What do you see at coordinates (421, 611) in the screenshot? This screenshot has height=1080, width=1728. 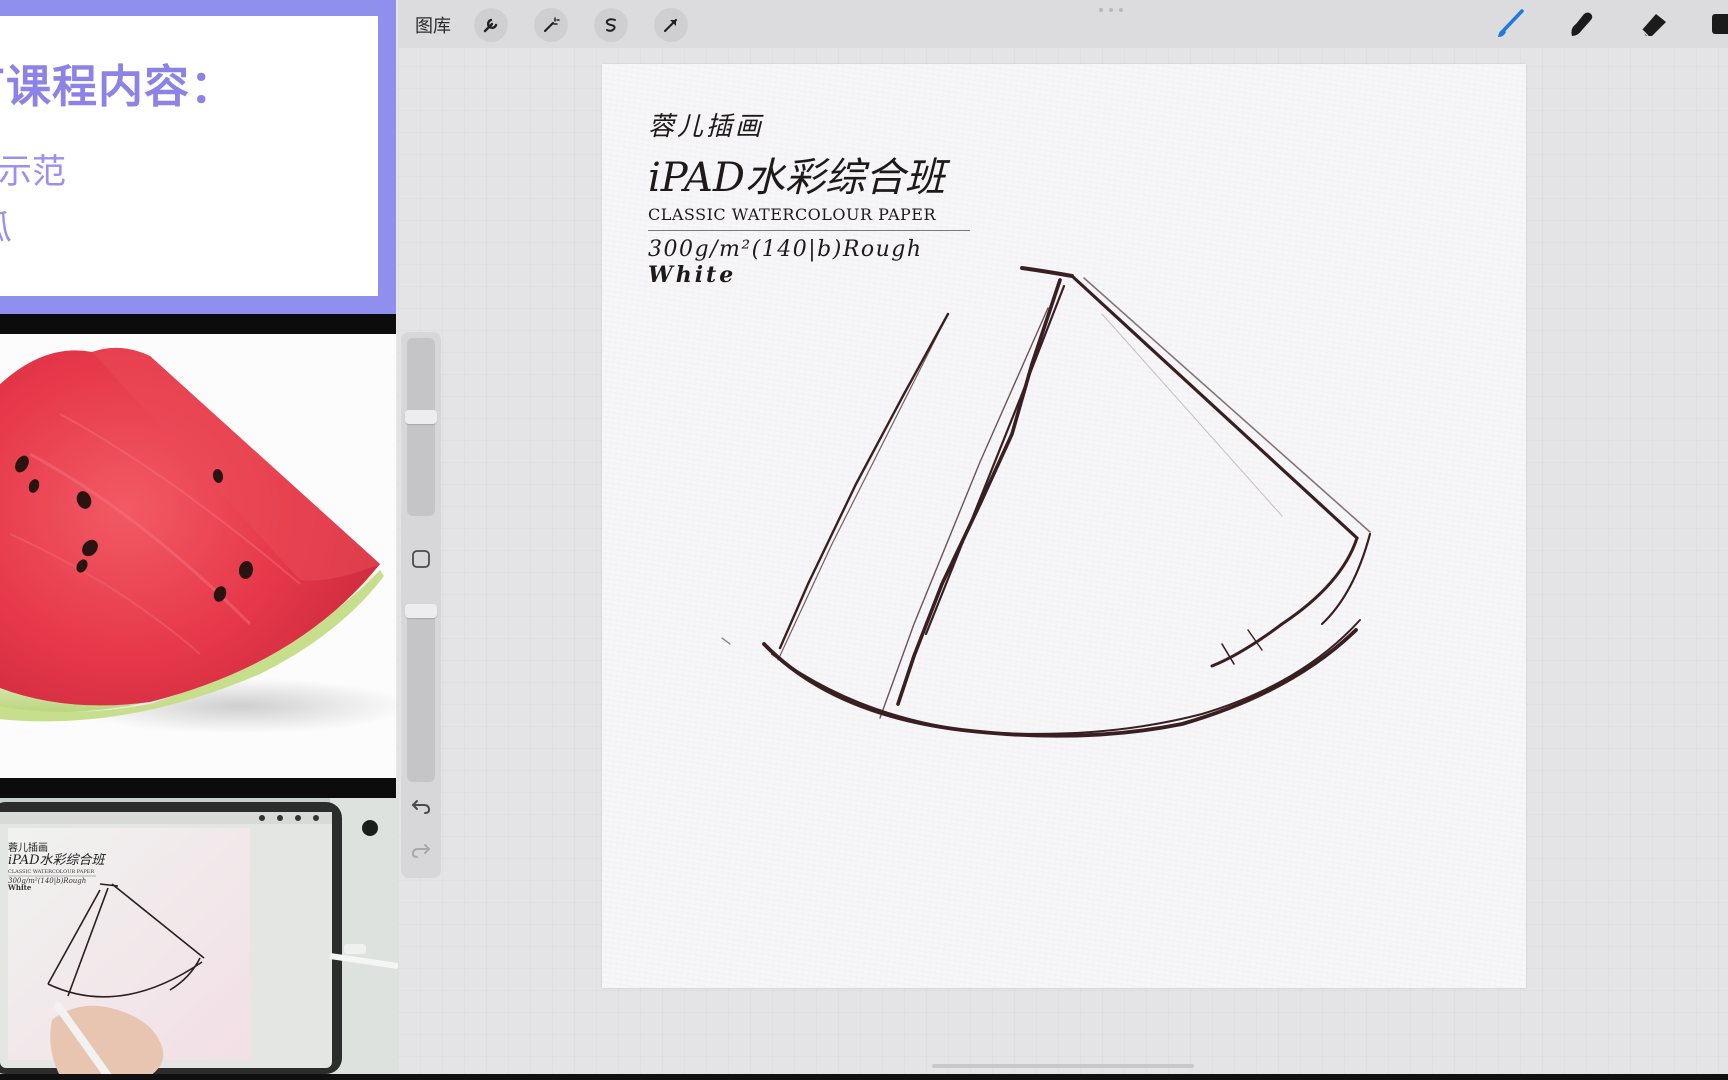 I see `opacity-thumb` at bounding box center [421, 611].